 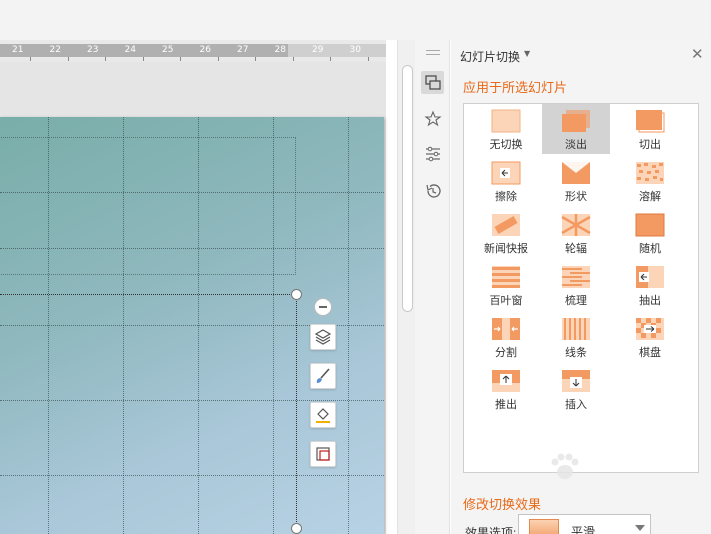 What do you see at coordinates (613, 477) in the screenshot?
I see `baidu-watermark-logo` at bounding box center [613, 477].